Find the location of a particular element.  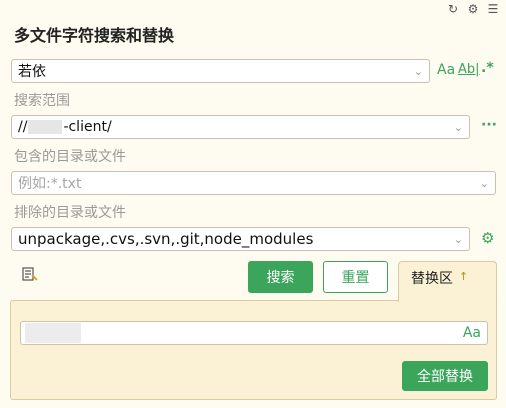

arrow-up-icon: ↑ is located at coordinates (464, 276).